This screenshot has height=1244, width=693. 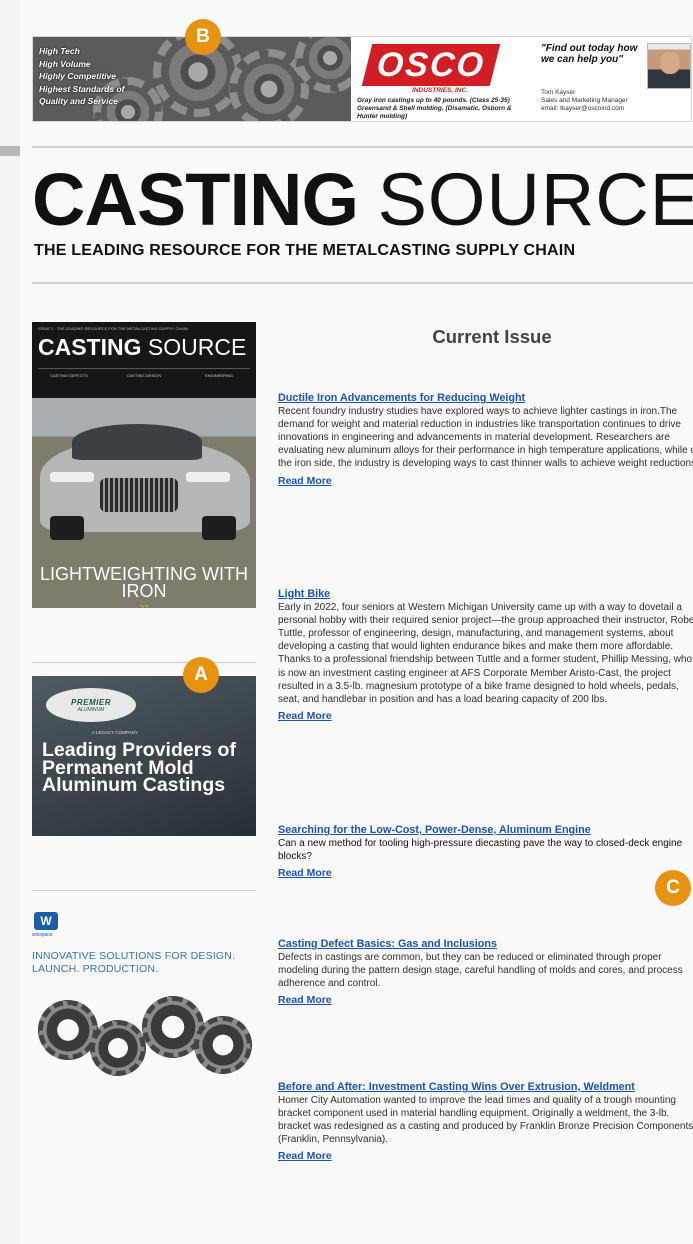 I want to click on banner-bullet: Highly Competitive, so click(x=77, y=76).